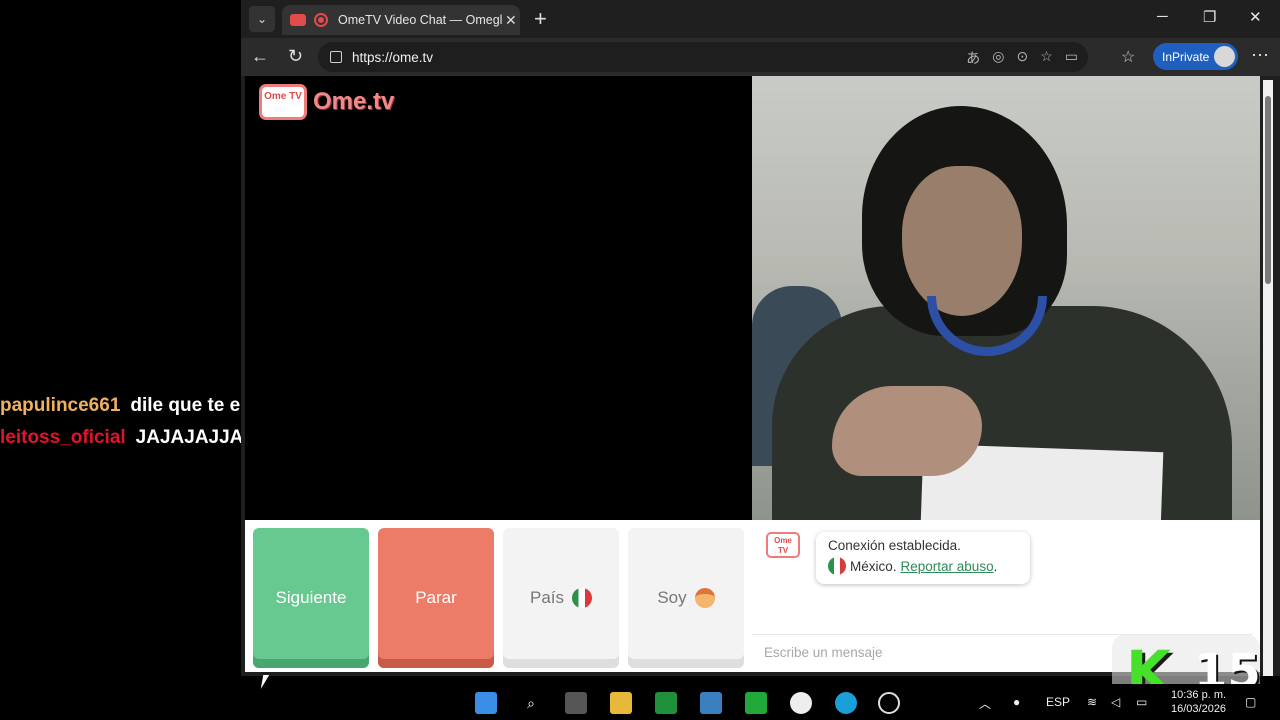 The image size is (1280, 720). What do you see at coordinates (336, 57) in the screenshot?
I see `lock-icon` at bounding box center [336, 57].